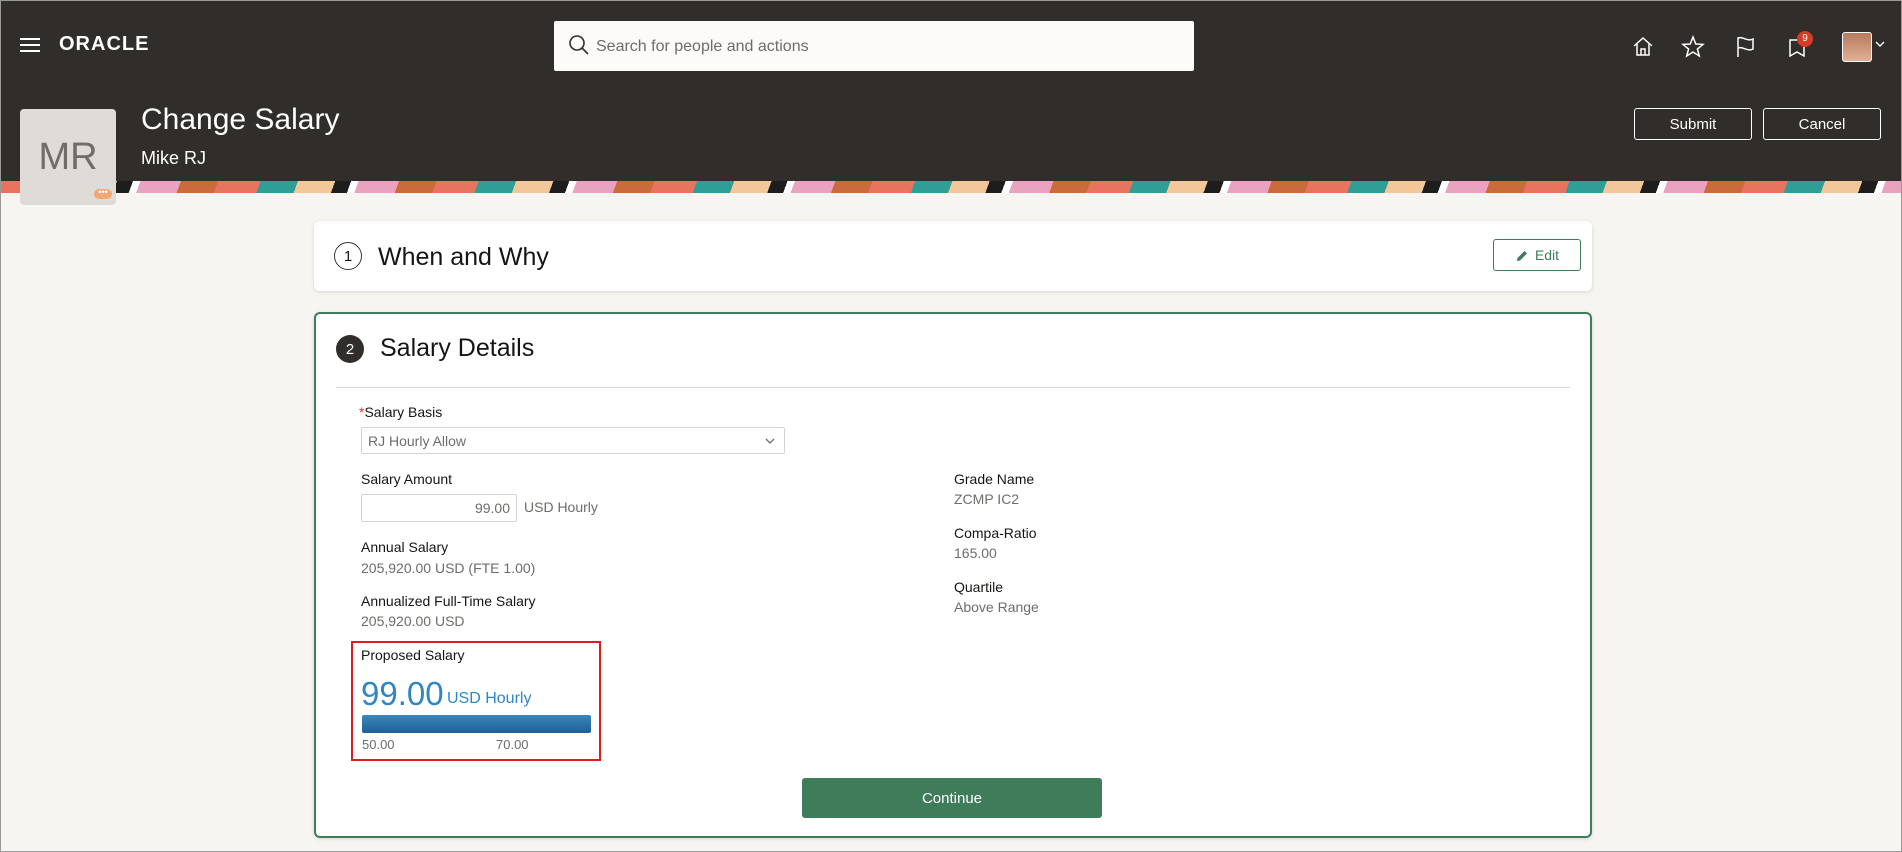  What do you see at coordinates (463, 257) in the screenshot?
I see `section-title: When and Why` at bounding box center [463, 257].